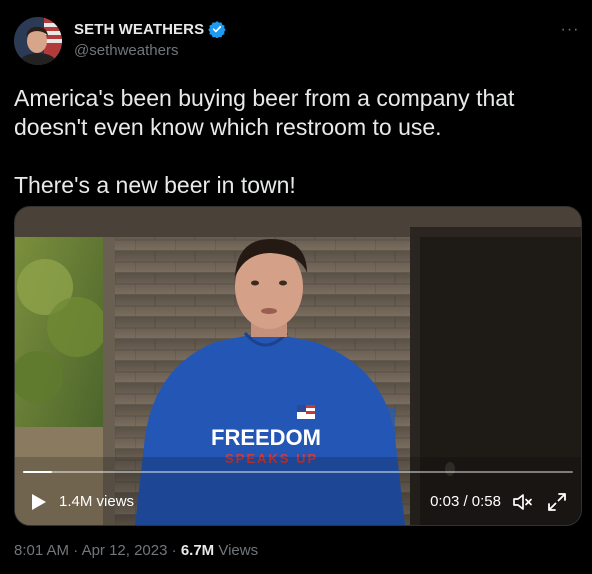 The height and width of the screenshot is (574, 592). Describe the element at coordinates (41, 550) in the screenshot. I see `tweet-time: 8:01 AM` at that location.